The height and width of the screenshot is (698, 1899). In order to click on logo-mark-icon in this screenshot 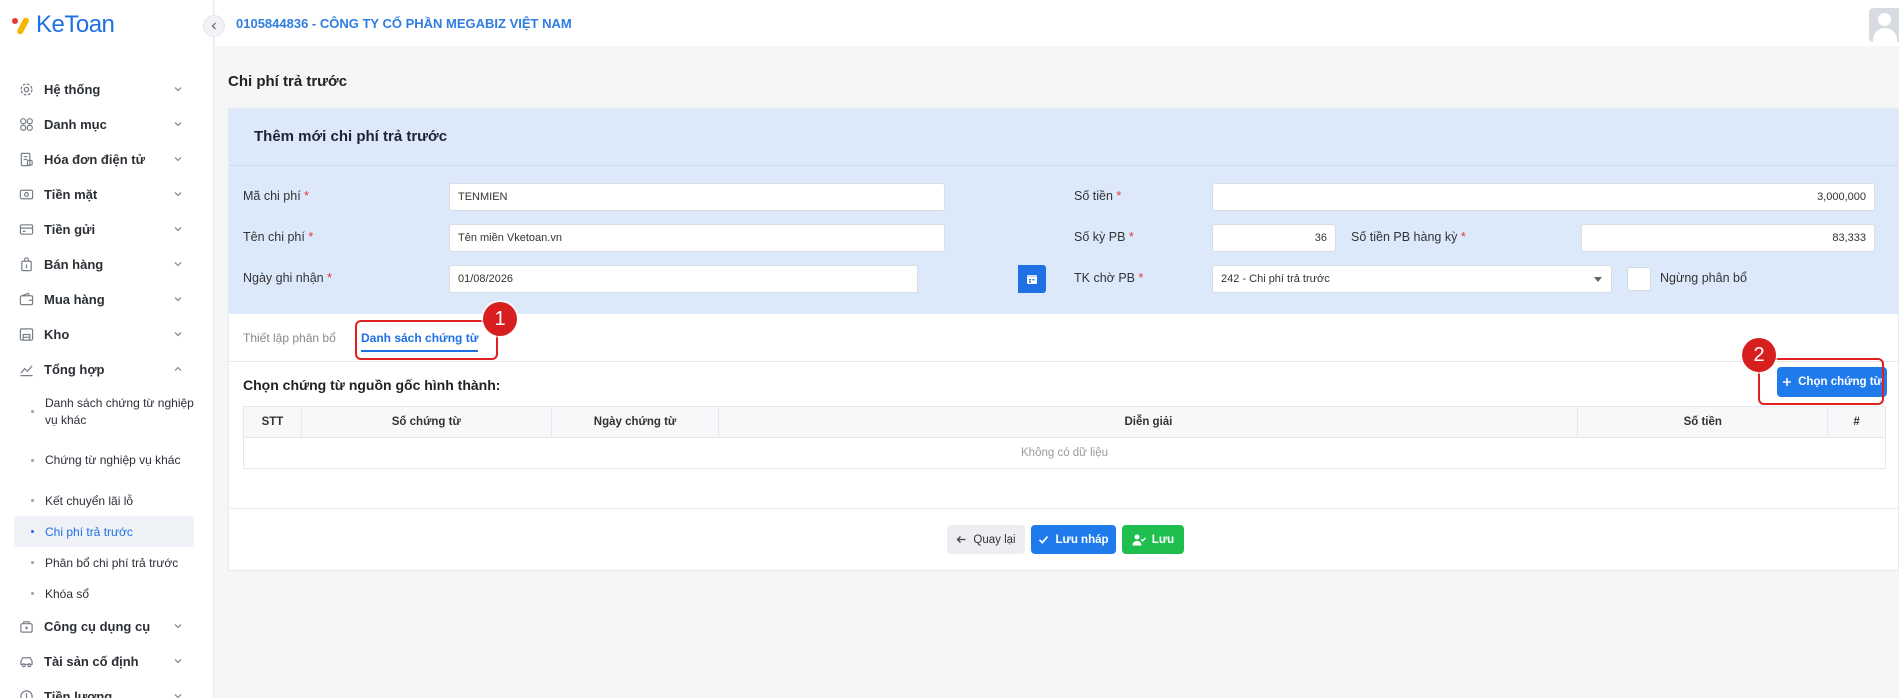, I will do `click(21, 25)`.